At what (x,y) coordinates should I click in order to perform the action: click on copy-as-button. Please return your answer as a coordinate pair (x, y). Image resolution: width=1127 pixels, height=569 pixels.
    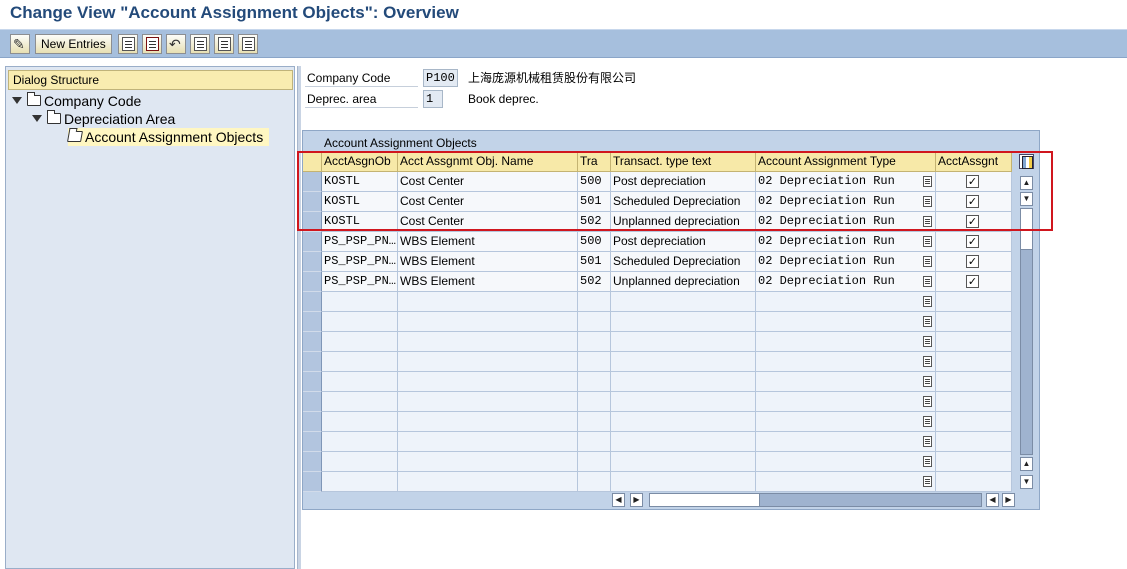
    Looking at the image, I should click on (128, 44).